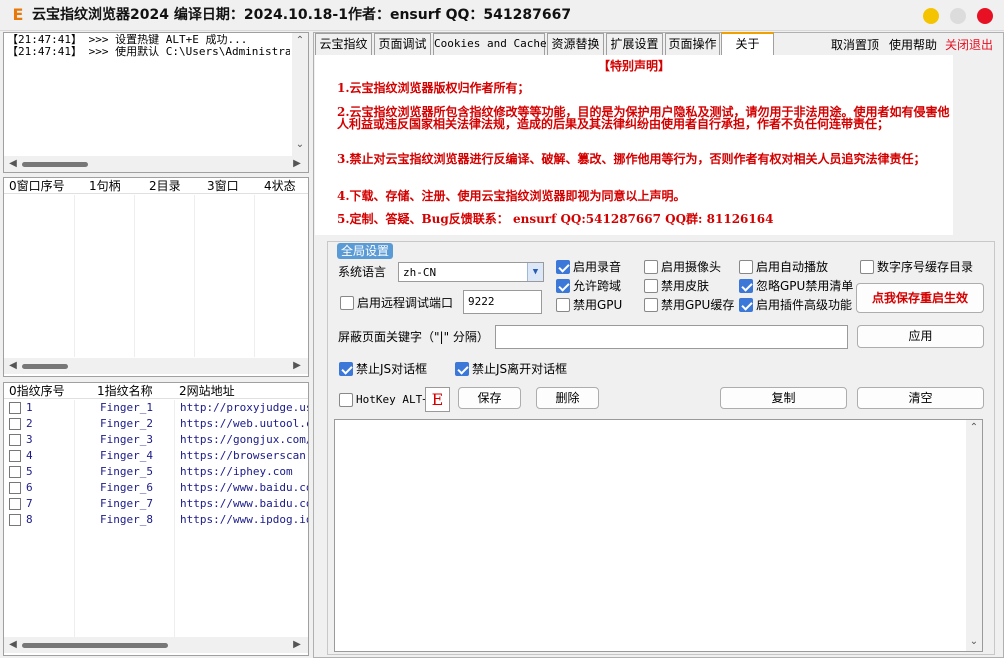  I want to click on column-header: 4状态, so click(280, 186).